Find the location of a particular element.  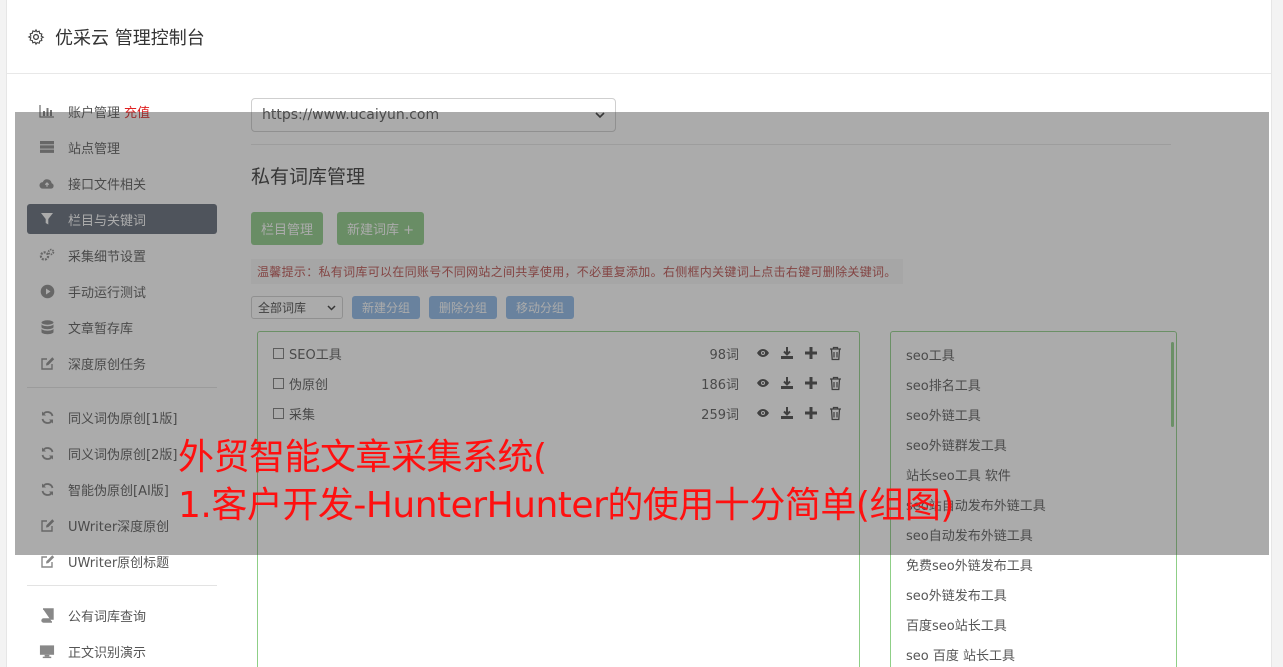

app-title: 优采云 管理控制台 is located at coordinates (130, 38).